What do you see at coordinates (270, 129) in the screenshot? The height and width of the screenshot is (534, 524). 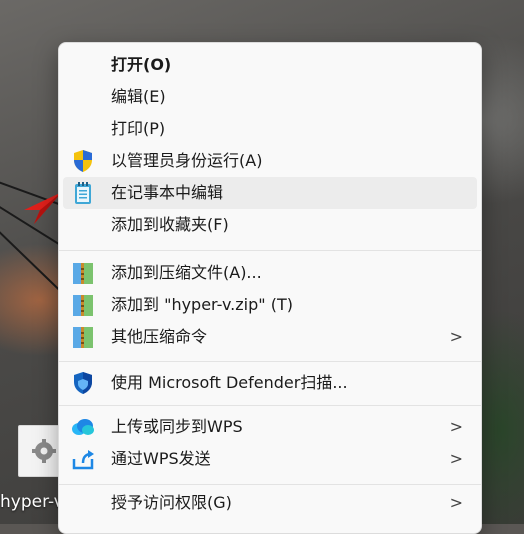 I see `menu-item-print: 打印(P)` at bounding box center [270, 129].